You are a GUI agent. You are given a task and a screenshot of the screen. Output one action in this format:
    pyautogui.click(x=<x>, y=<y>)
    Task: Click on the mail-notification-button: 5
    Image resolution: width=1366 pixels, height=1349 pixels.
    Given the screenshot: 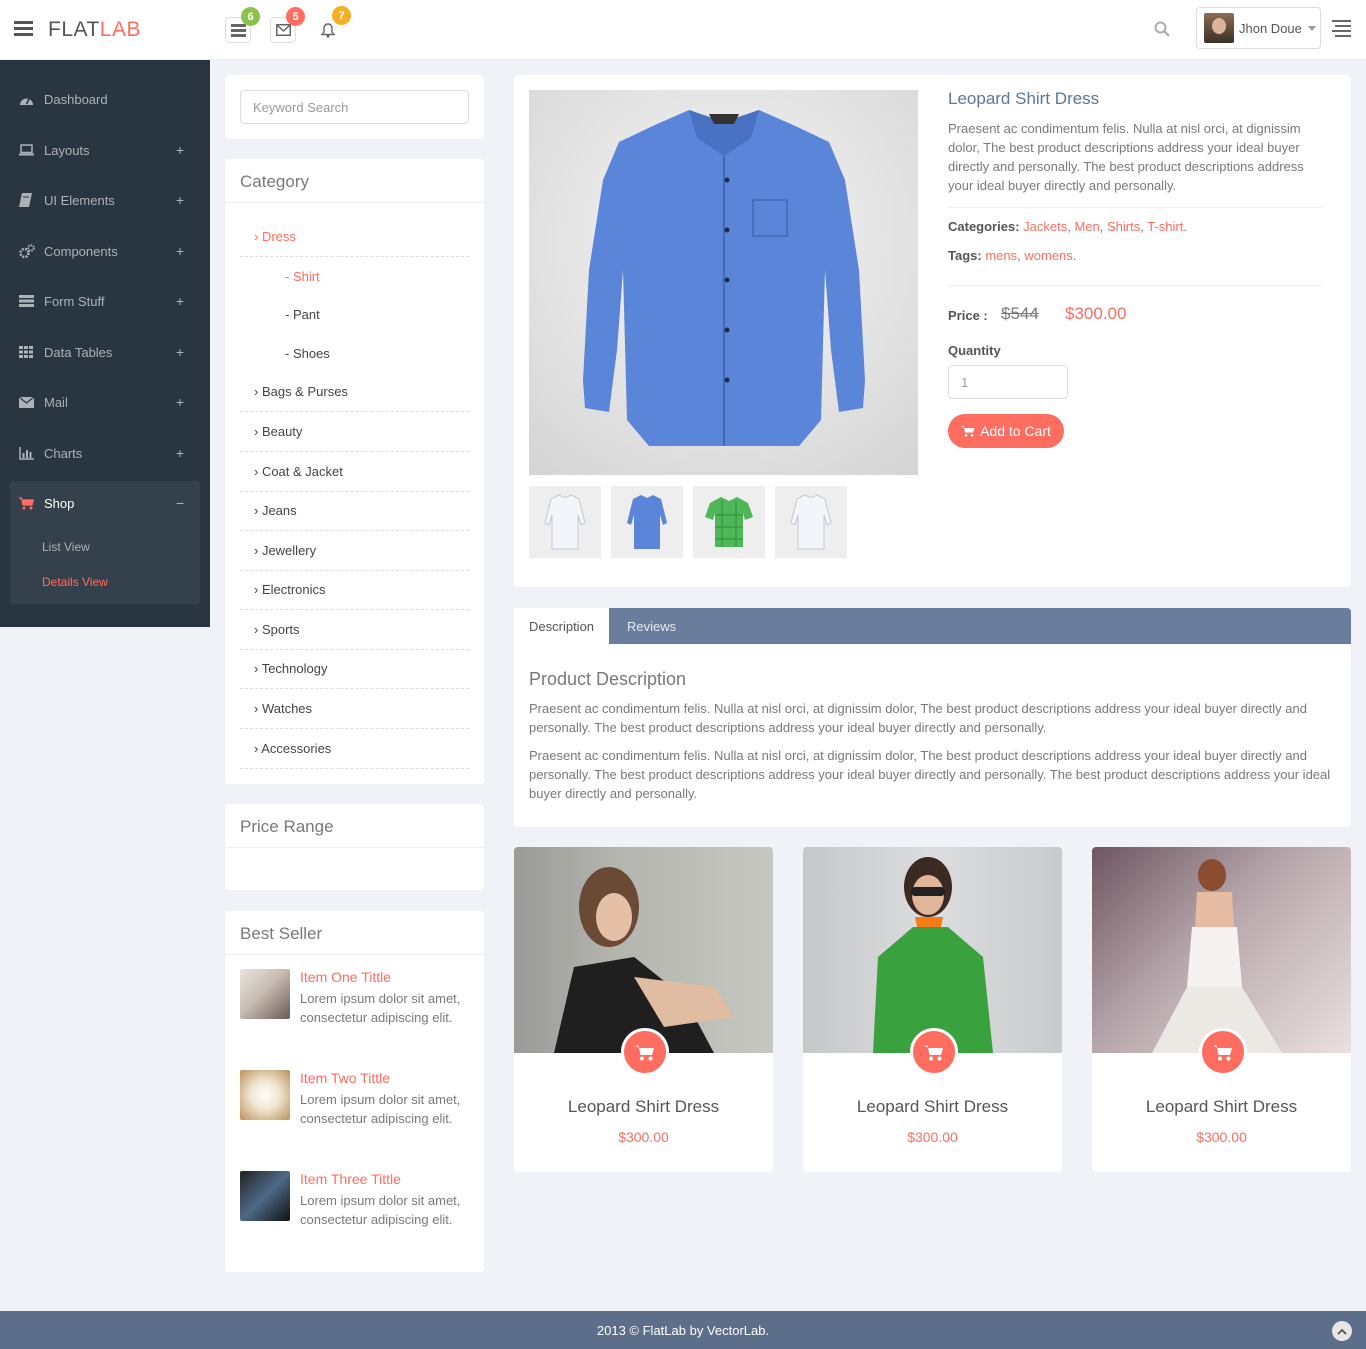 What is the action you would take?
    pyautogui.click(x=287, y=25)
    